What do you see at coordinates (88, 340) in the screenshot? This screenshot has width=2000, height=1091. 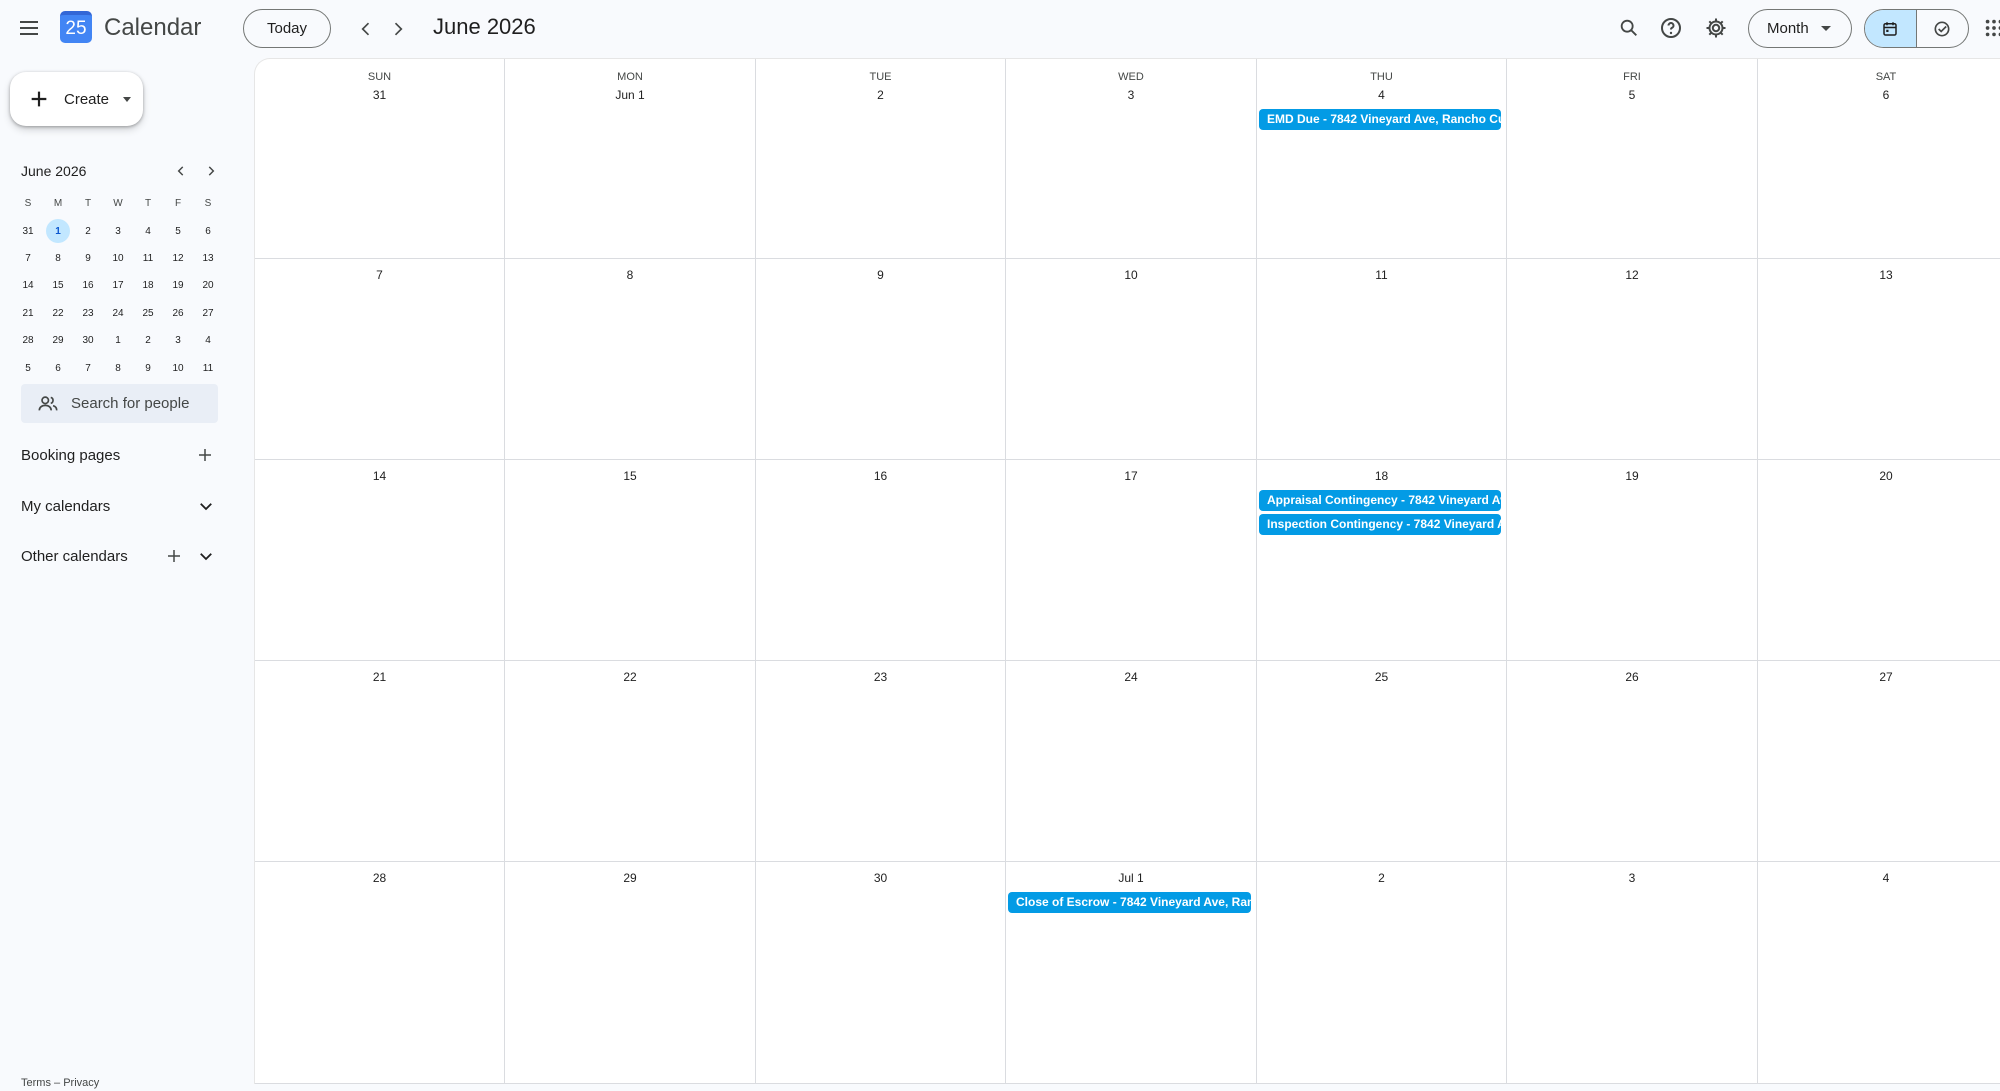 I see `mini-calendar-day: 30` at bounding box center [88, 340].